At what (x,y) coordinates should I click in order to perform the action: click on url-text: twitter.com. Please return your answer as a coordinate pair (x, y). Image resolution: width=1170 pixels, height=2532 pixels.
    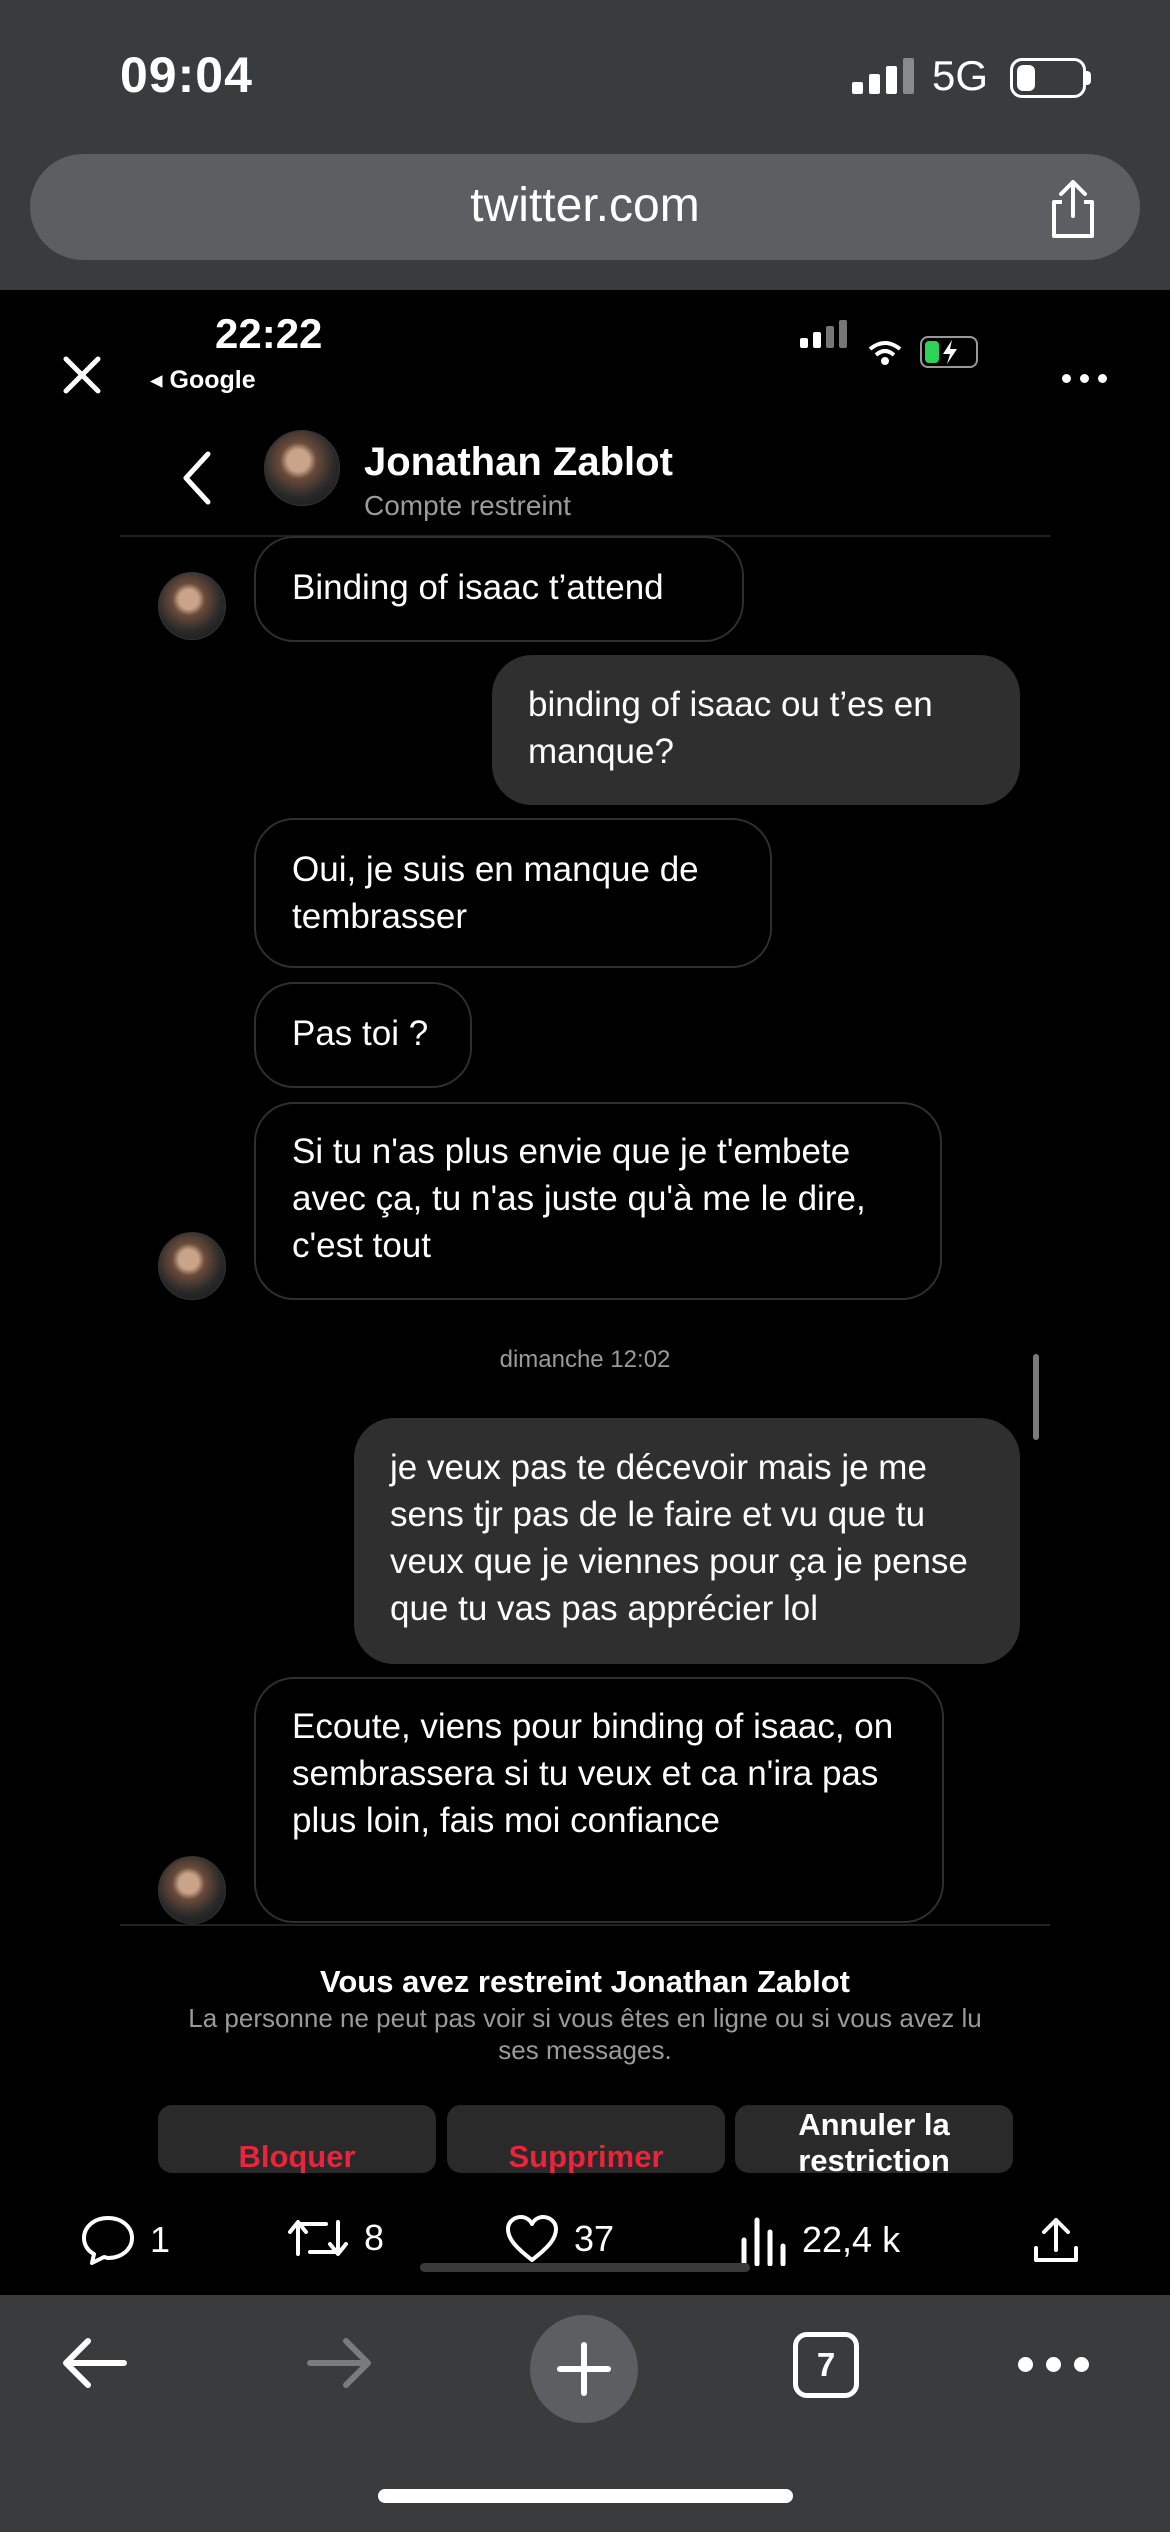
    Looking at the image, I should click on (585, 205).